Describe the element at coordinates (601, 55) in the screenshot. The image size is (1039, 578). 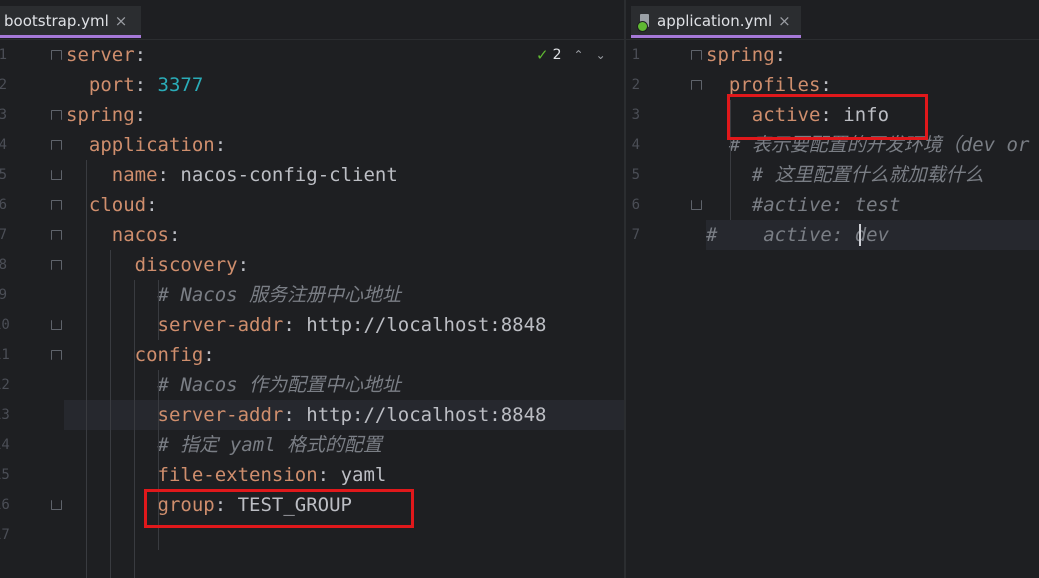
I see `next-highlight-icon: ⌄` at that location.